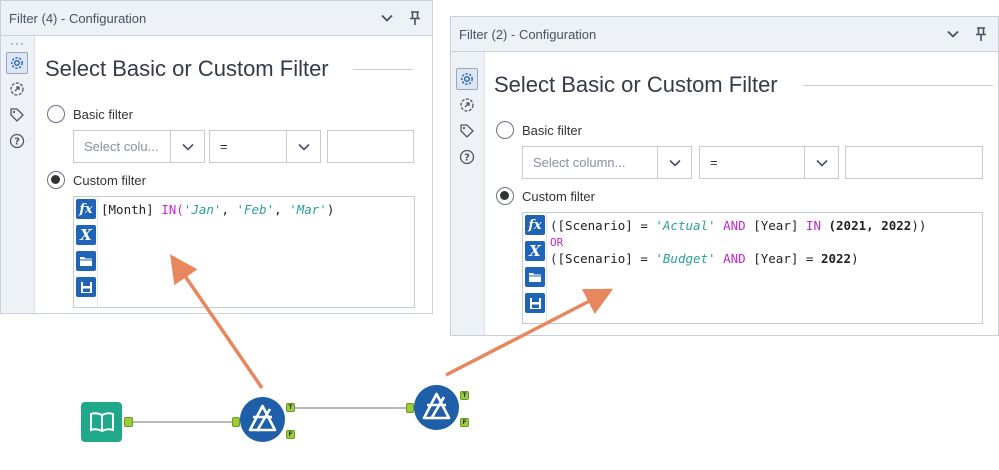 Image resolution: width=999 pixels, height=470 pixels. What do you see at coordinates (685, 225) in the screenshot?
I see `code-string: 'Actual'` at bounding box center [685, 225].